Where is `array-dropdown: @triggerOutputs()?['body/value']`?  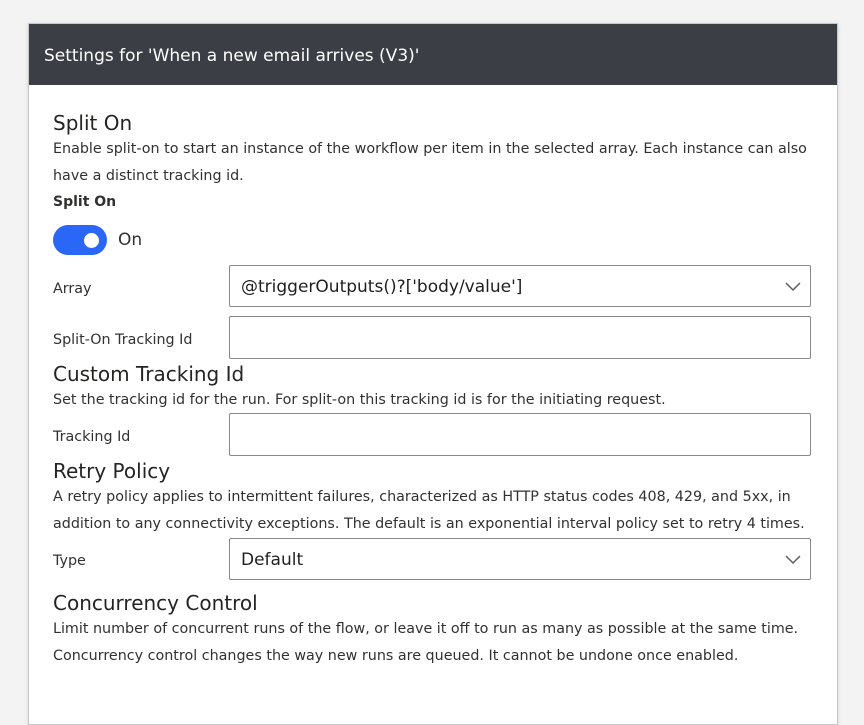
array-dropdown: @triggerOutputs()?['body/value'] is located at coordinates (520, 286).